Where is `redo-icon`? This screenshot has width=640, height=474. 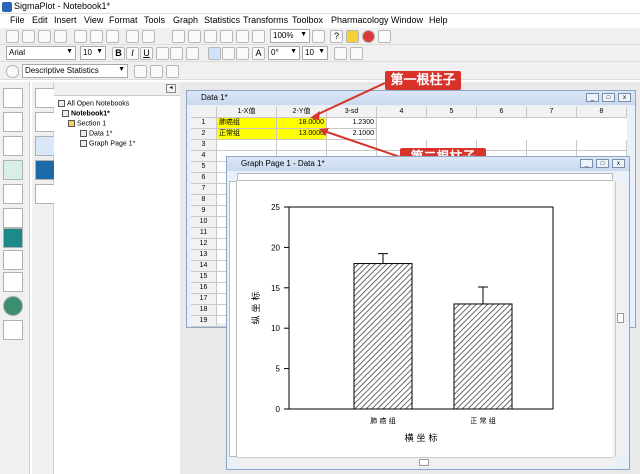 redo-icon is located at coordinates (148, 36).